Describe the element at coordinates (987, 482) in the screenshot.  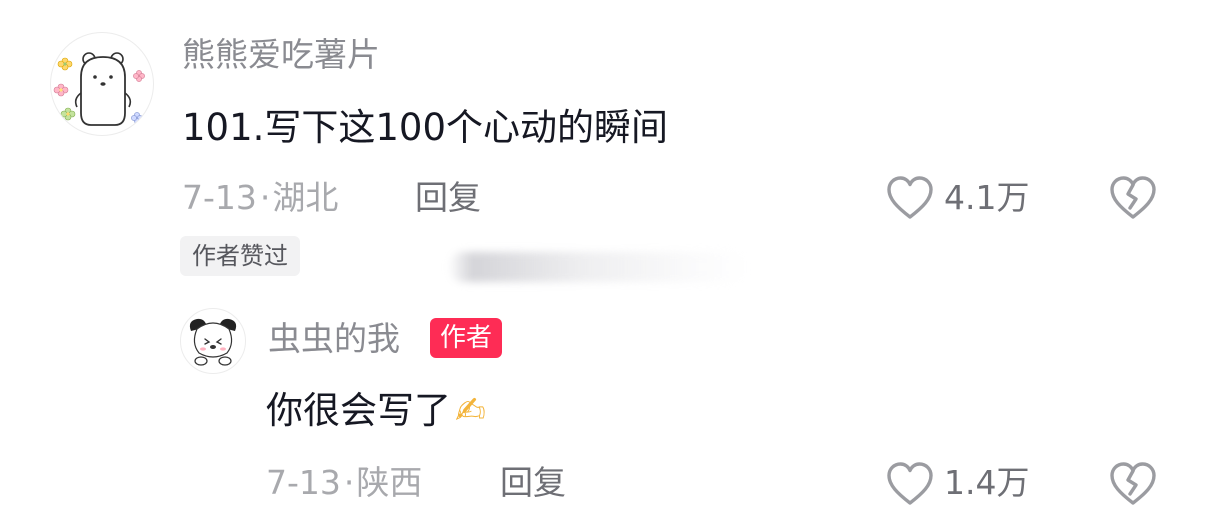
I see `reply-like-count: 1.4万` at that location.